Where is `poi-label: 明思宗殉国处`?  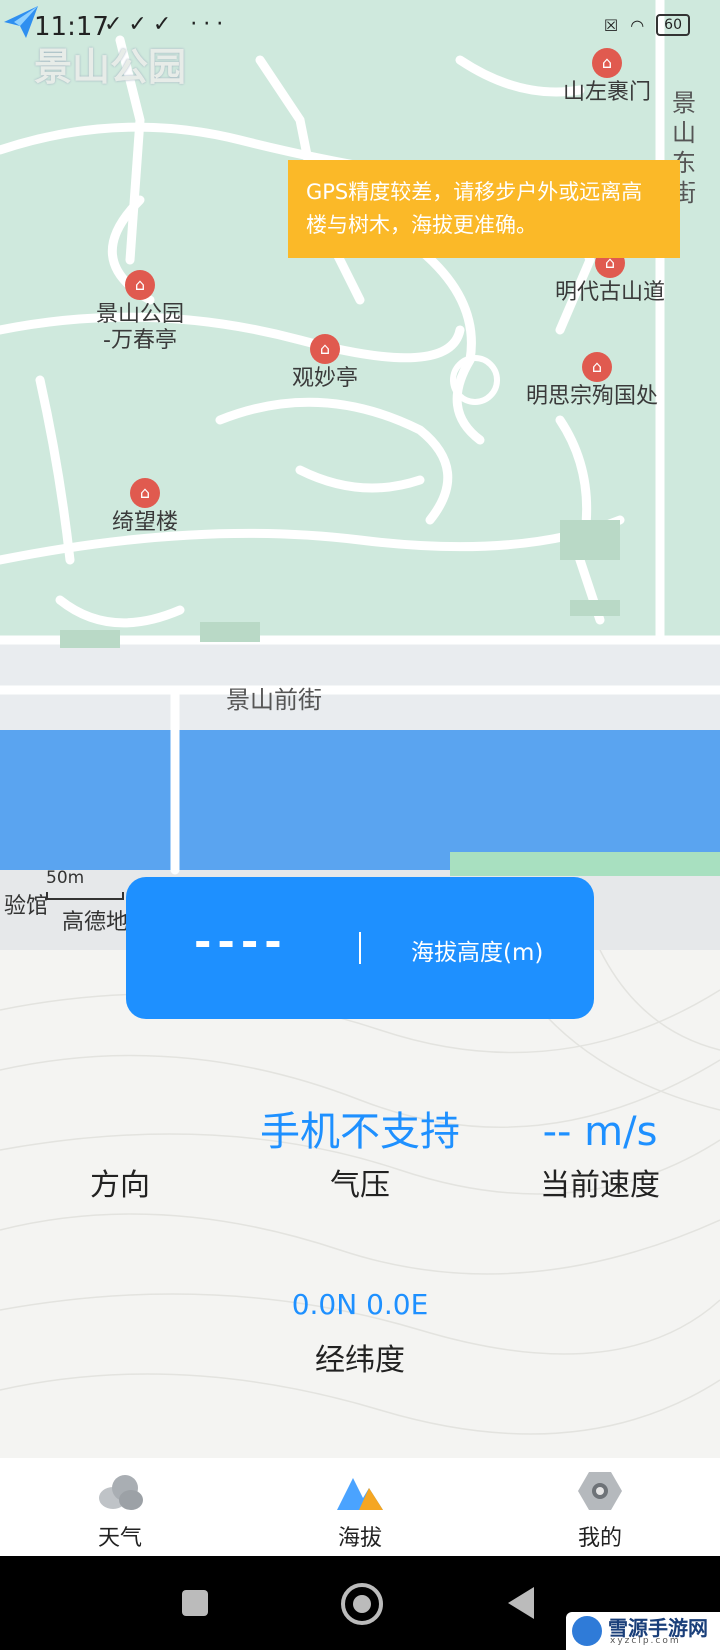 poi-label: 明思宗殉国处 is located at coordinates (591, 396).